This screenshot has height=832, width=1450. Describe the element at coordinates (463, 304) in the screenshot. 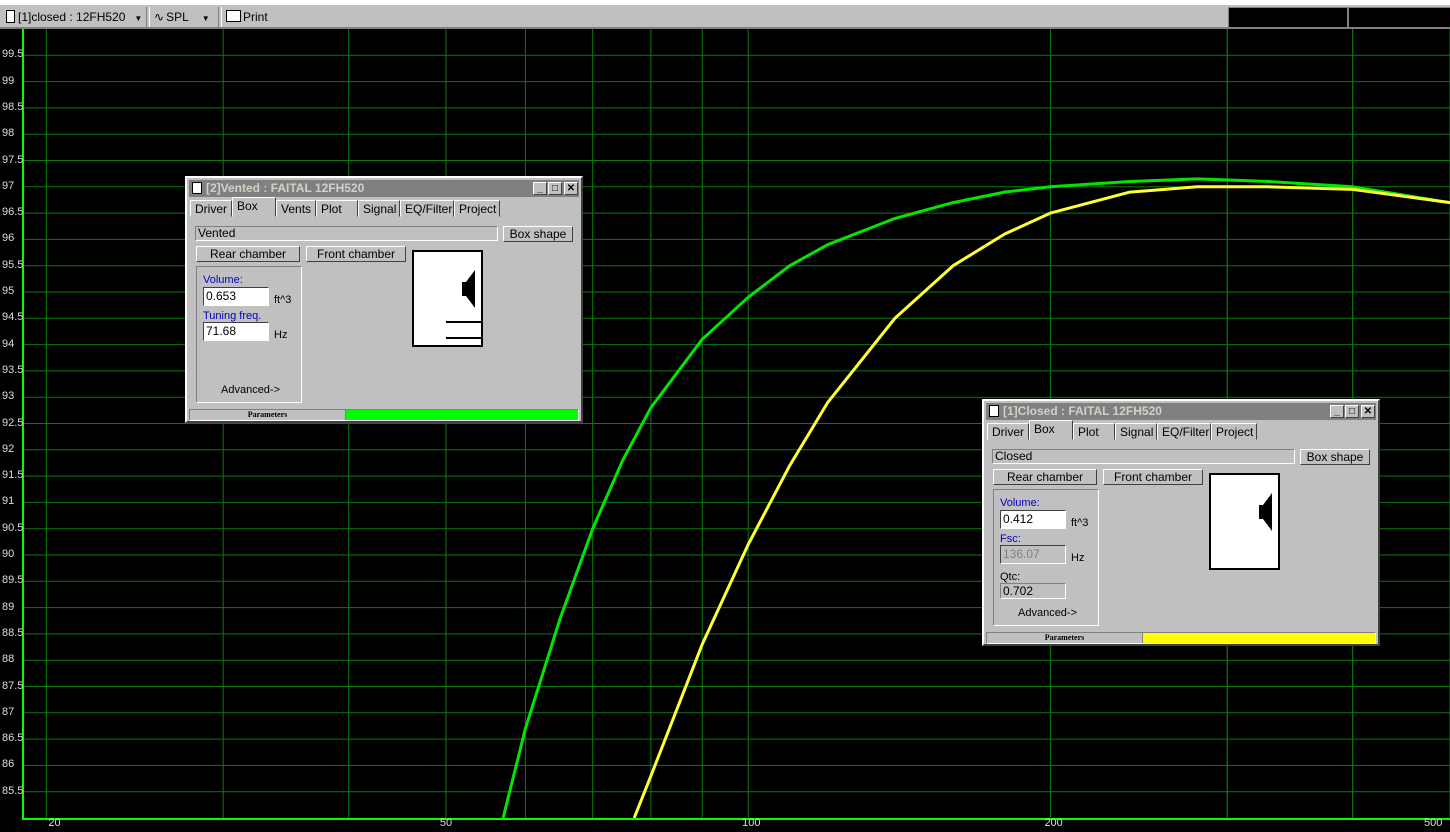

I see `speaker-icon` at that location.